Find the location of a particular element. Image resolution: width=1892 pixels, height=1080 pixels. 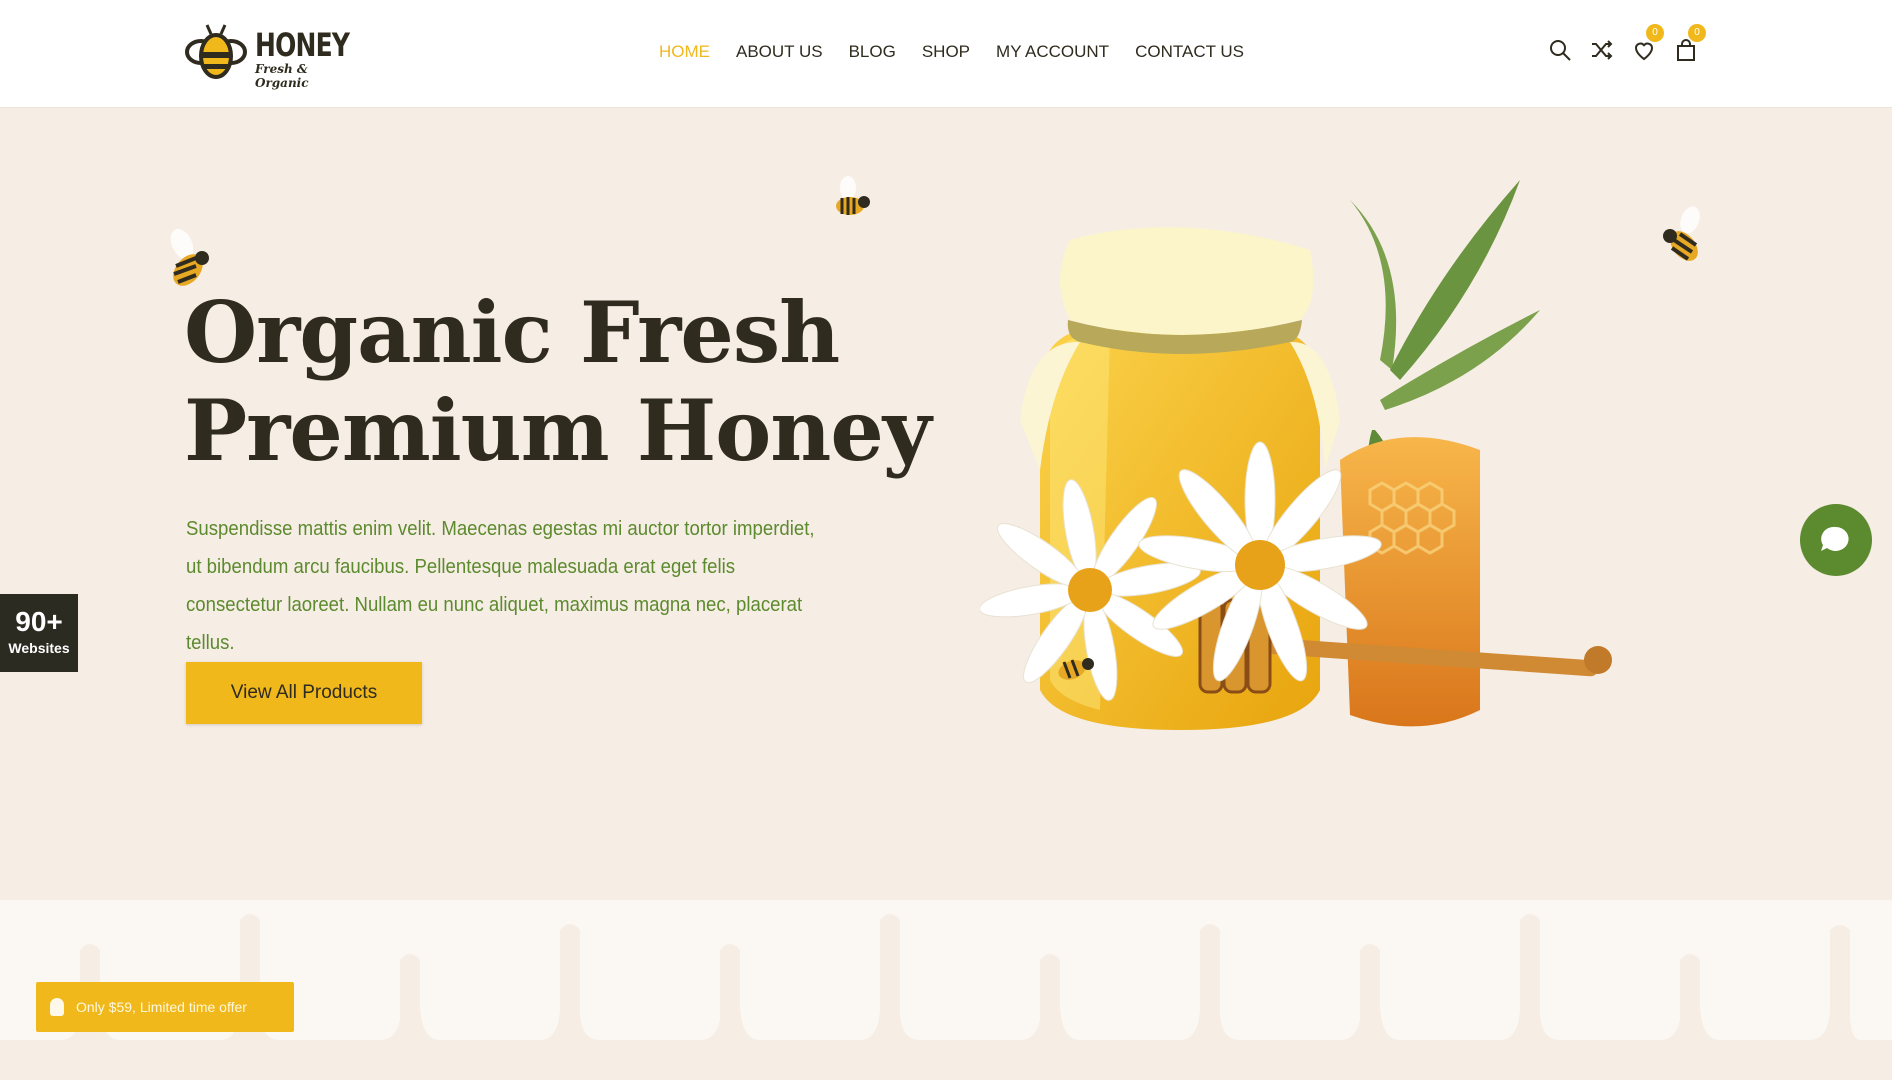

nav-contact-us: CONTACT US is located at coordinates (1189, 52).